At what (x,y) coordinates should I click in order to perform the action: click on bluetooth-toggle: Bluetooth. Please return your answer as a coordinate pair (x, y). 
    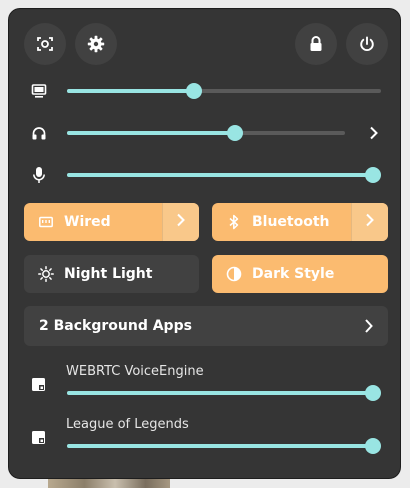
    Looking at the image, I should click on (300, 222).